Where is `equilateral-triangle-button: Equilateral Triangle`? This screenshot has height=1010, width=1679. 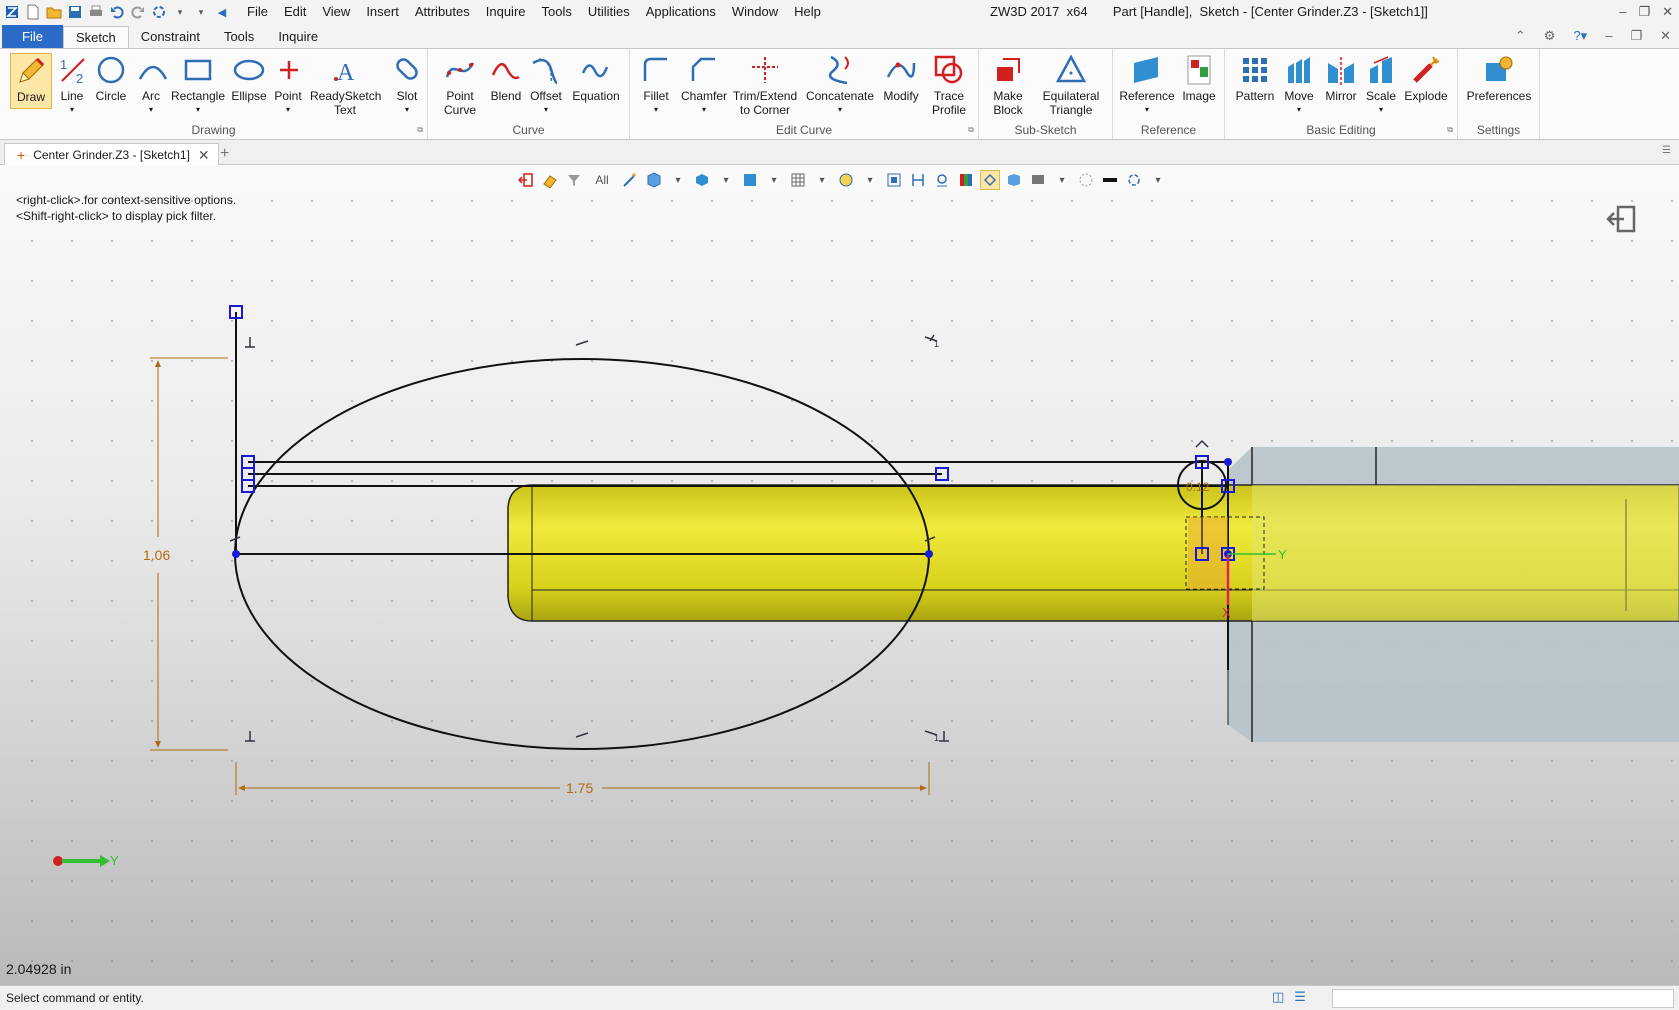 equilateral-triangle-button: Equilateral Triangle is located at coordinates (1071, 85).